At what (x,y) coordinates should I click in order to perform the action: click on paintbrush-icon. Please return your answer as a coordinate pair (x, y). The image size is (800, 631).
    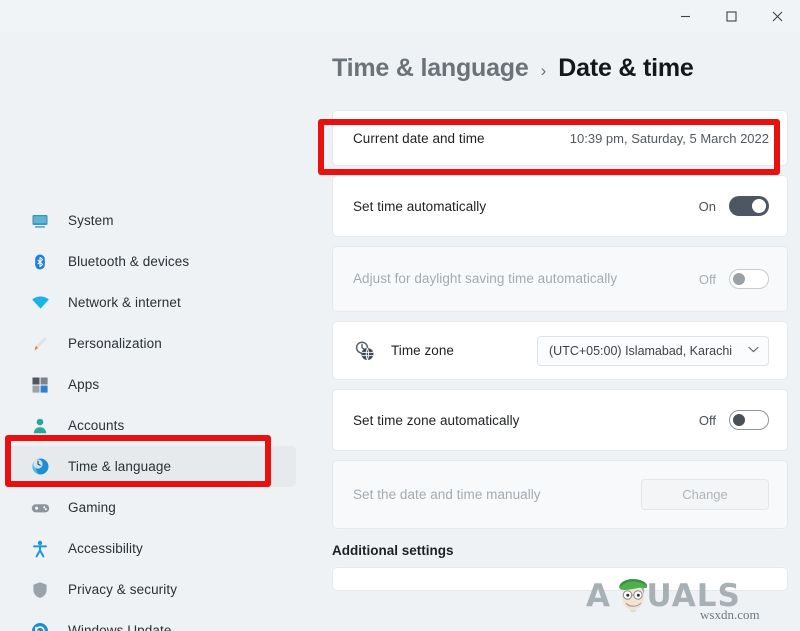
    Looking at the image, I should click on (40, 344).